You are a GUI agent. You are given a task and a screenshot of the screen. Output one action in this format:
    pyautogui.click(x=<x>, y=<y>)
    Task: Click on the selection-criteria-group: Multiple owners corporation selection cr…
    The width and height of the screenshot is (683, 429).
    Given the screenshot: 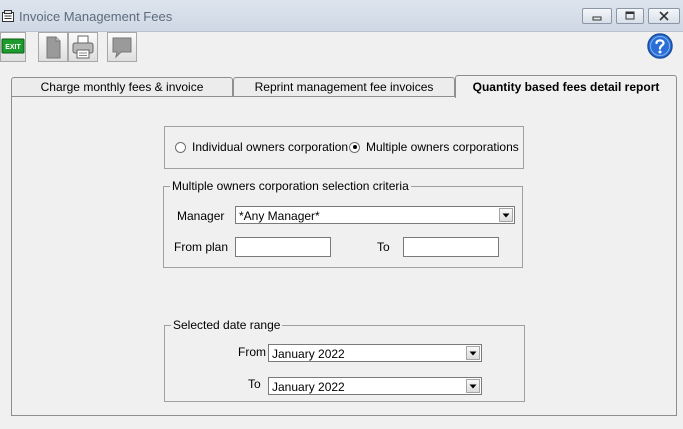 What is the action you would take?
    pyautogui.click(x=343, y=223)
    